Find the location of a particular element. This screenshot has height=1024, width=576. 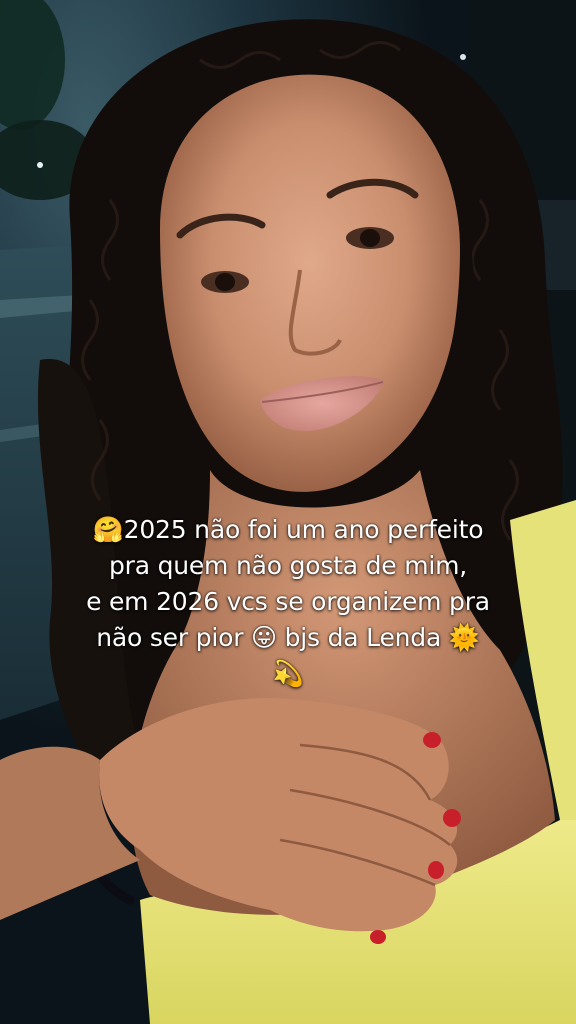

caption-line: 🤗2025 não foi um ano perfeito is located at coordinates (288, 529).